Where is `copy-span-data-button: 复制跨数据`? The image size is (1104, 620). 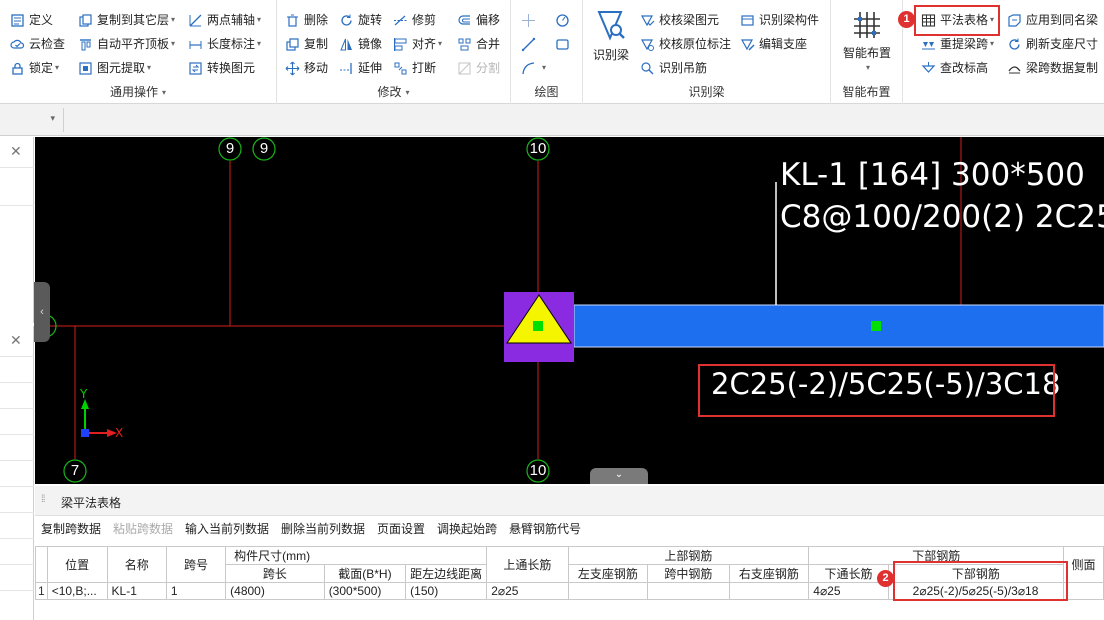 copy-span-data-button: 复制跨数据 is located at coordinates (71, 528).